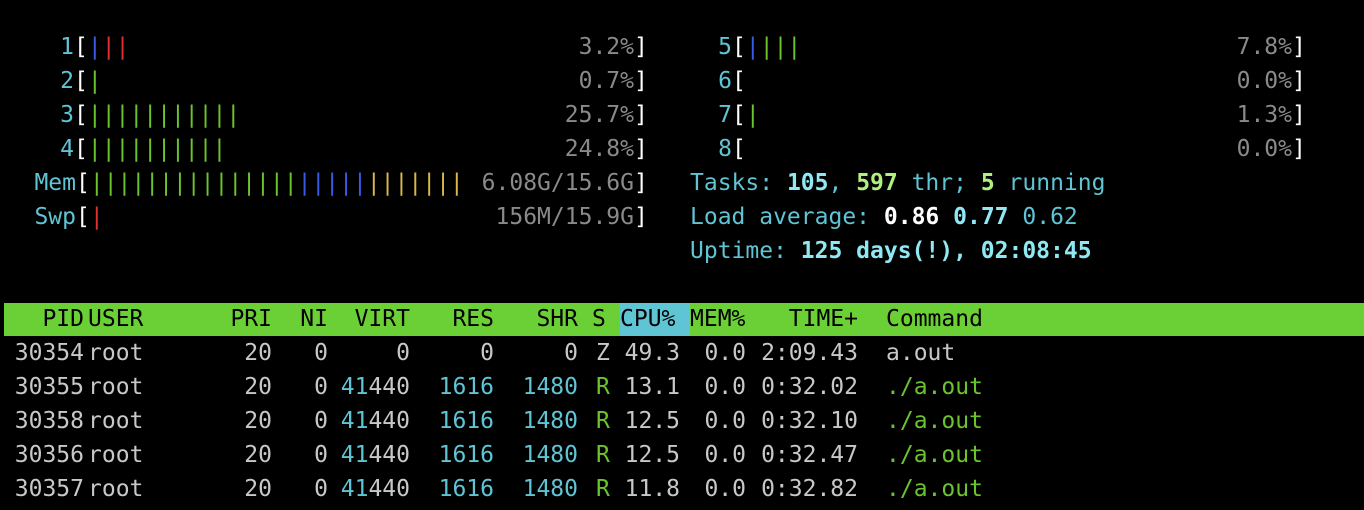 The height and width of the screenshot is (510, 1364). I want to click on cpu-cell: 11.8, so click(652, 489).